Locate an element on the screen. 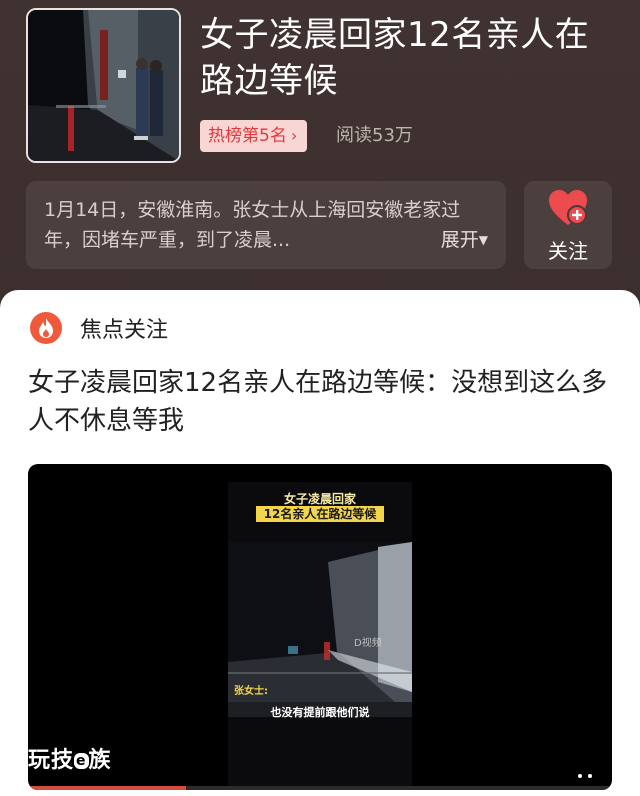 The width and height of the screenshot is (640, 796). topic-title: 女子凌晨回家12名亲人在路边等候 is located at coordinates (395, 58).